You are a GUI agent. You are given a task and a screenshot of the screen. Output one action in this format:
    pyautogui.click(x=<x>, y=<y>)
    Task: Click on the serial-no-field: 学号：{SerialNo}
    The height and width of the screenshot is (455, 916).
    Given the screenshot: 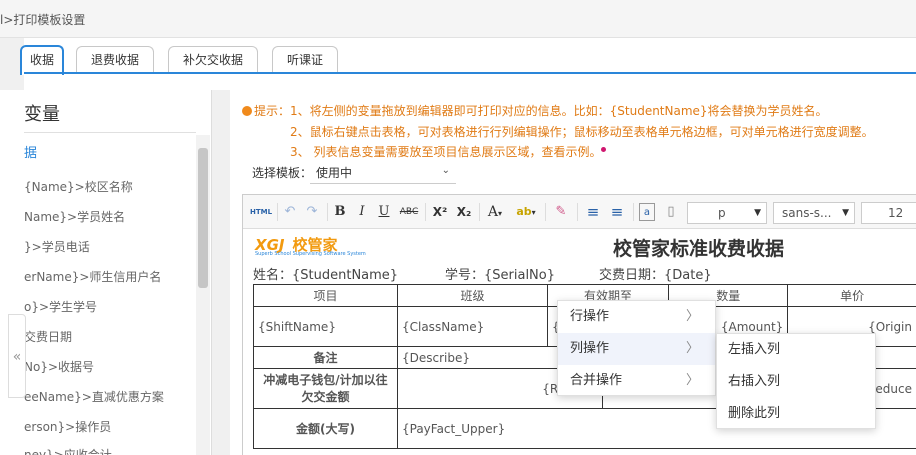 What is the action you would take?
    pyautogui.click(x=500, y=275)
    